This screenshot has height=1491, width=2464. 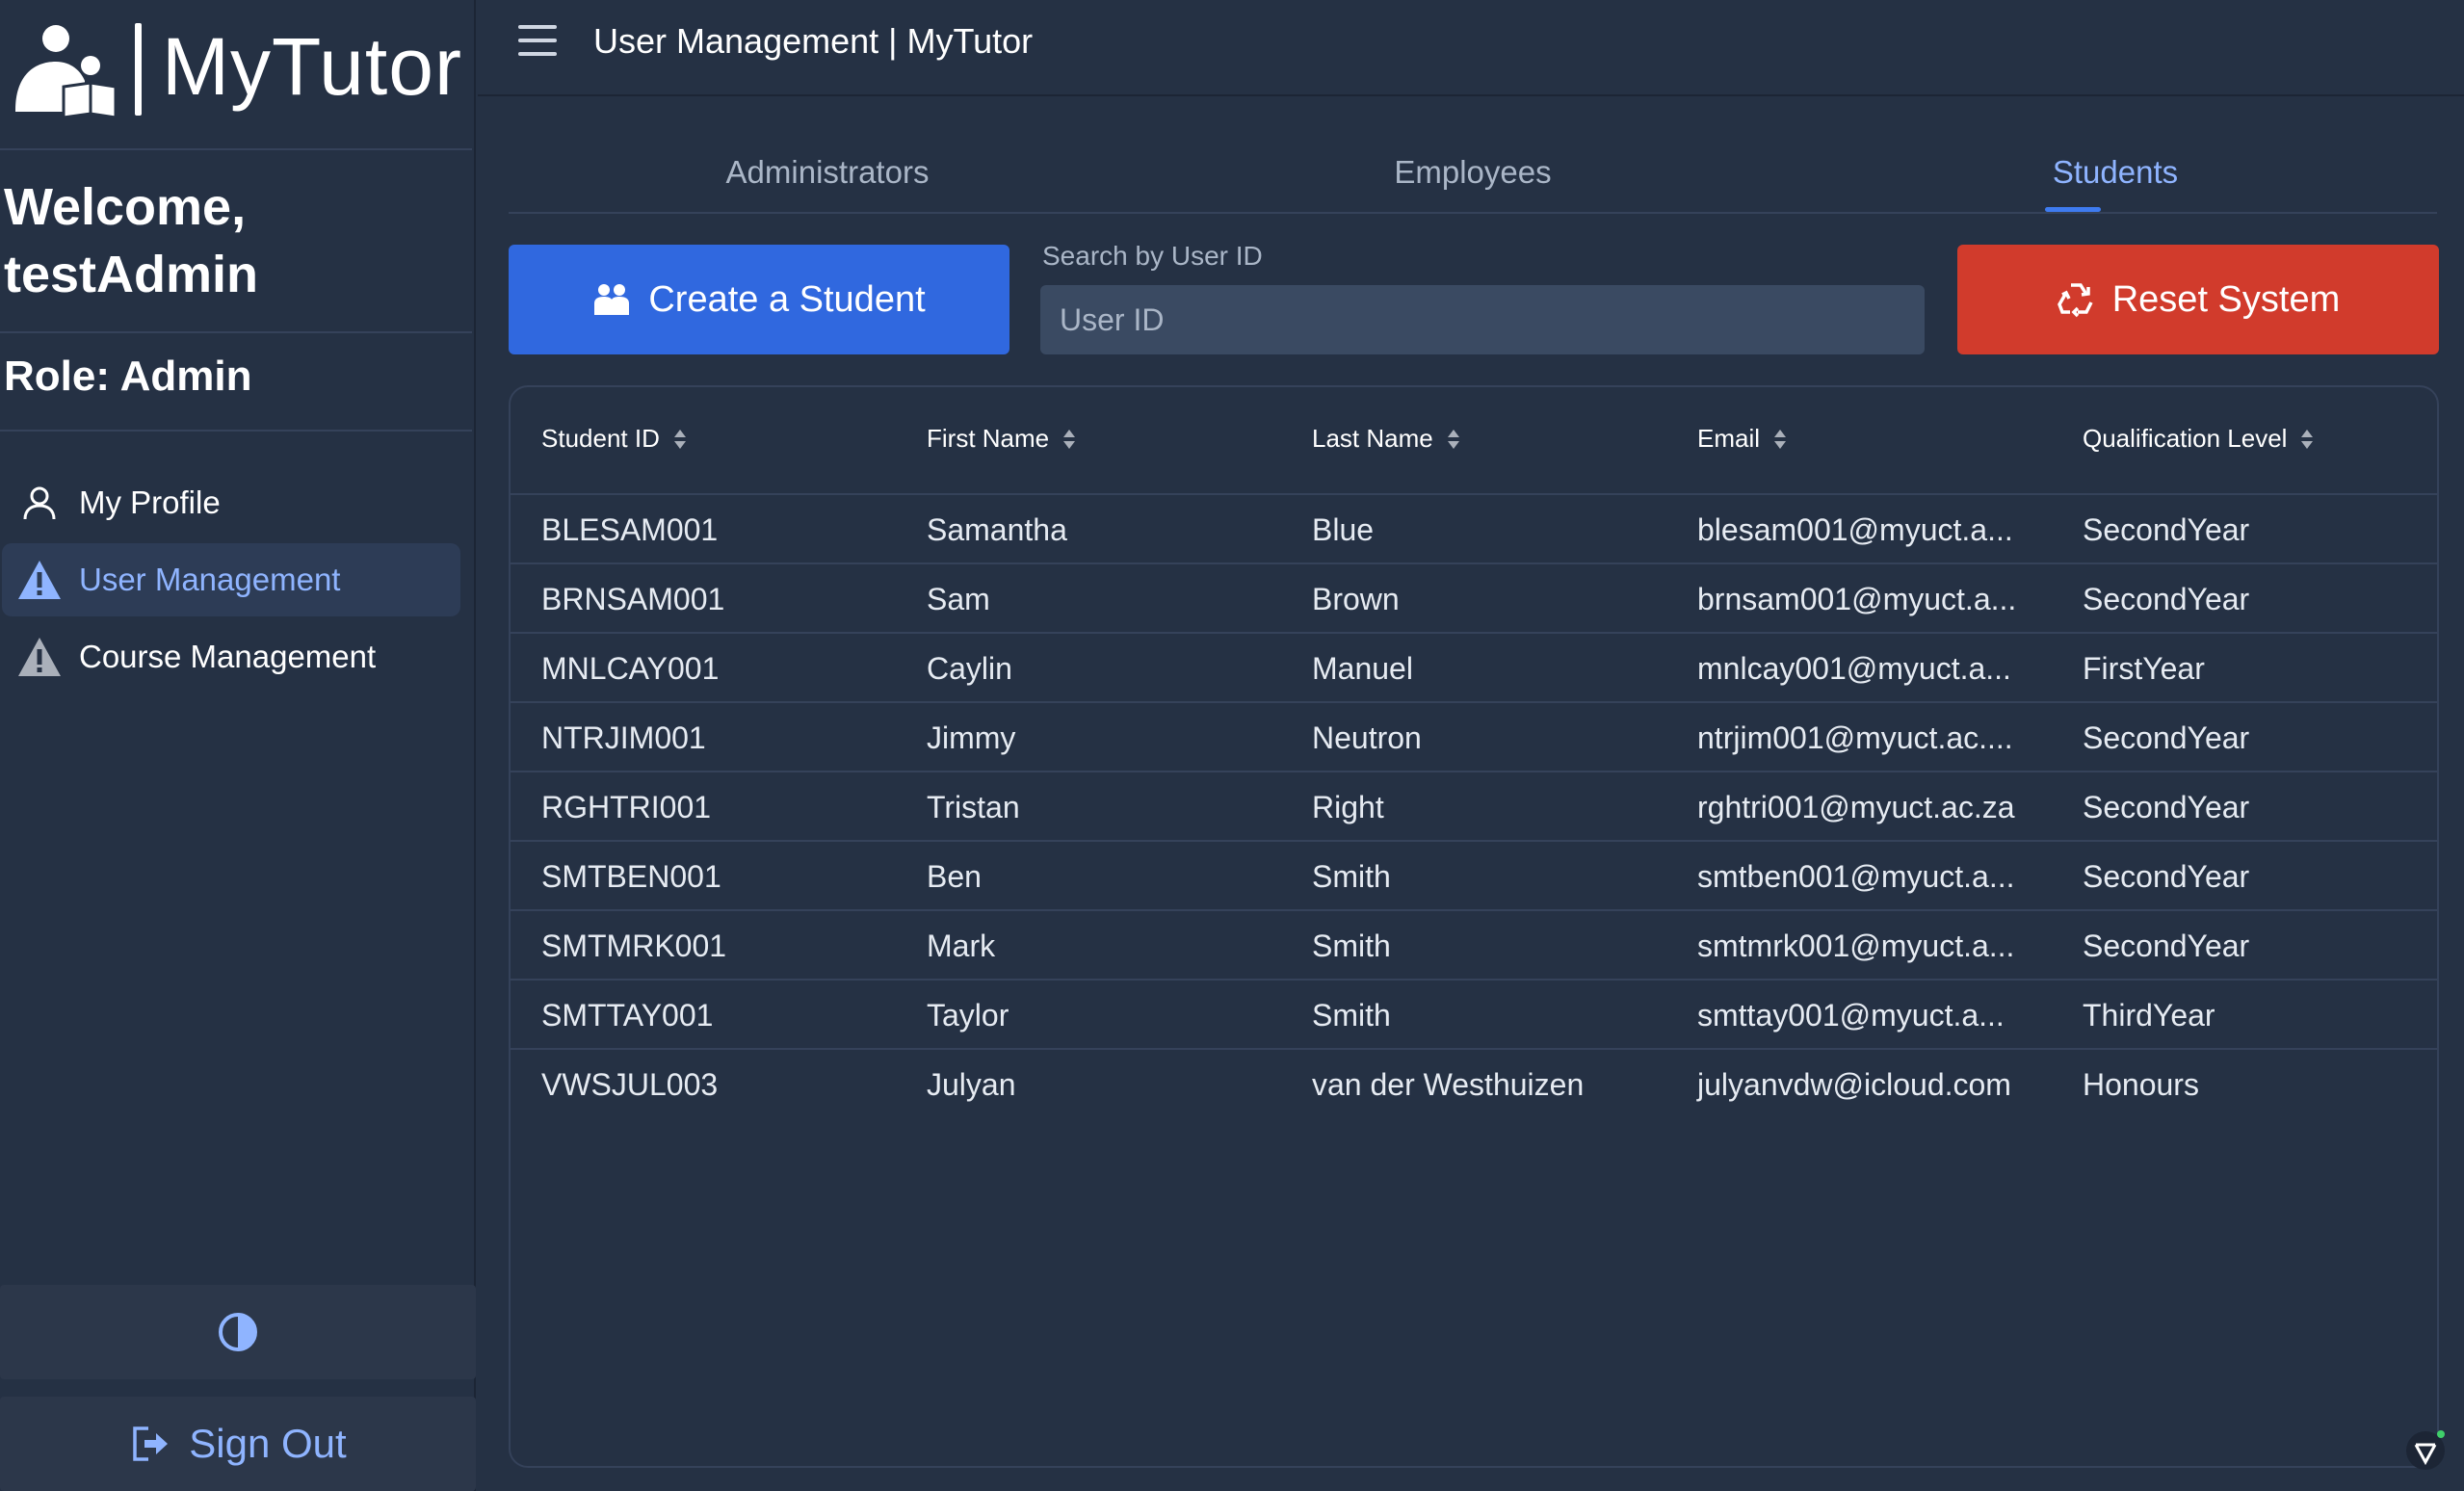 What do you see at coordinates (1473, 179) in the screenshot?
I see `tab-employees: Employees` at bounding box center [1473, 179].